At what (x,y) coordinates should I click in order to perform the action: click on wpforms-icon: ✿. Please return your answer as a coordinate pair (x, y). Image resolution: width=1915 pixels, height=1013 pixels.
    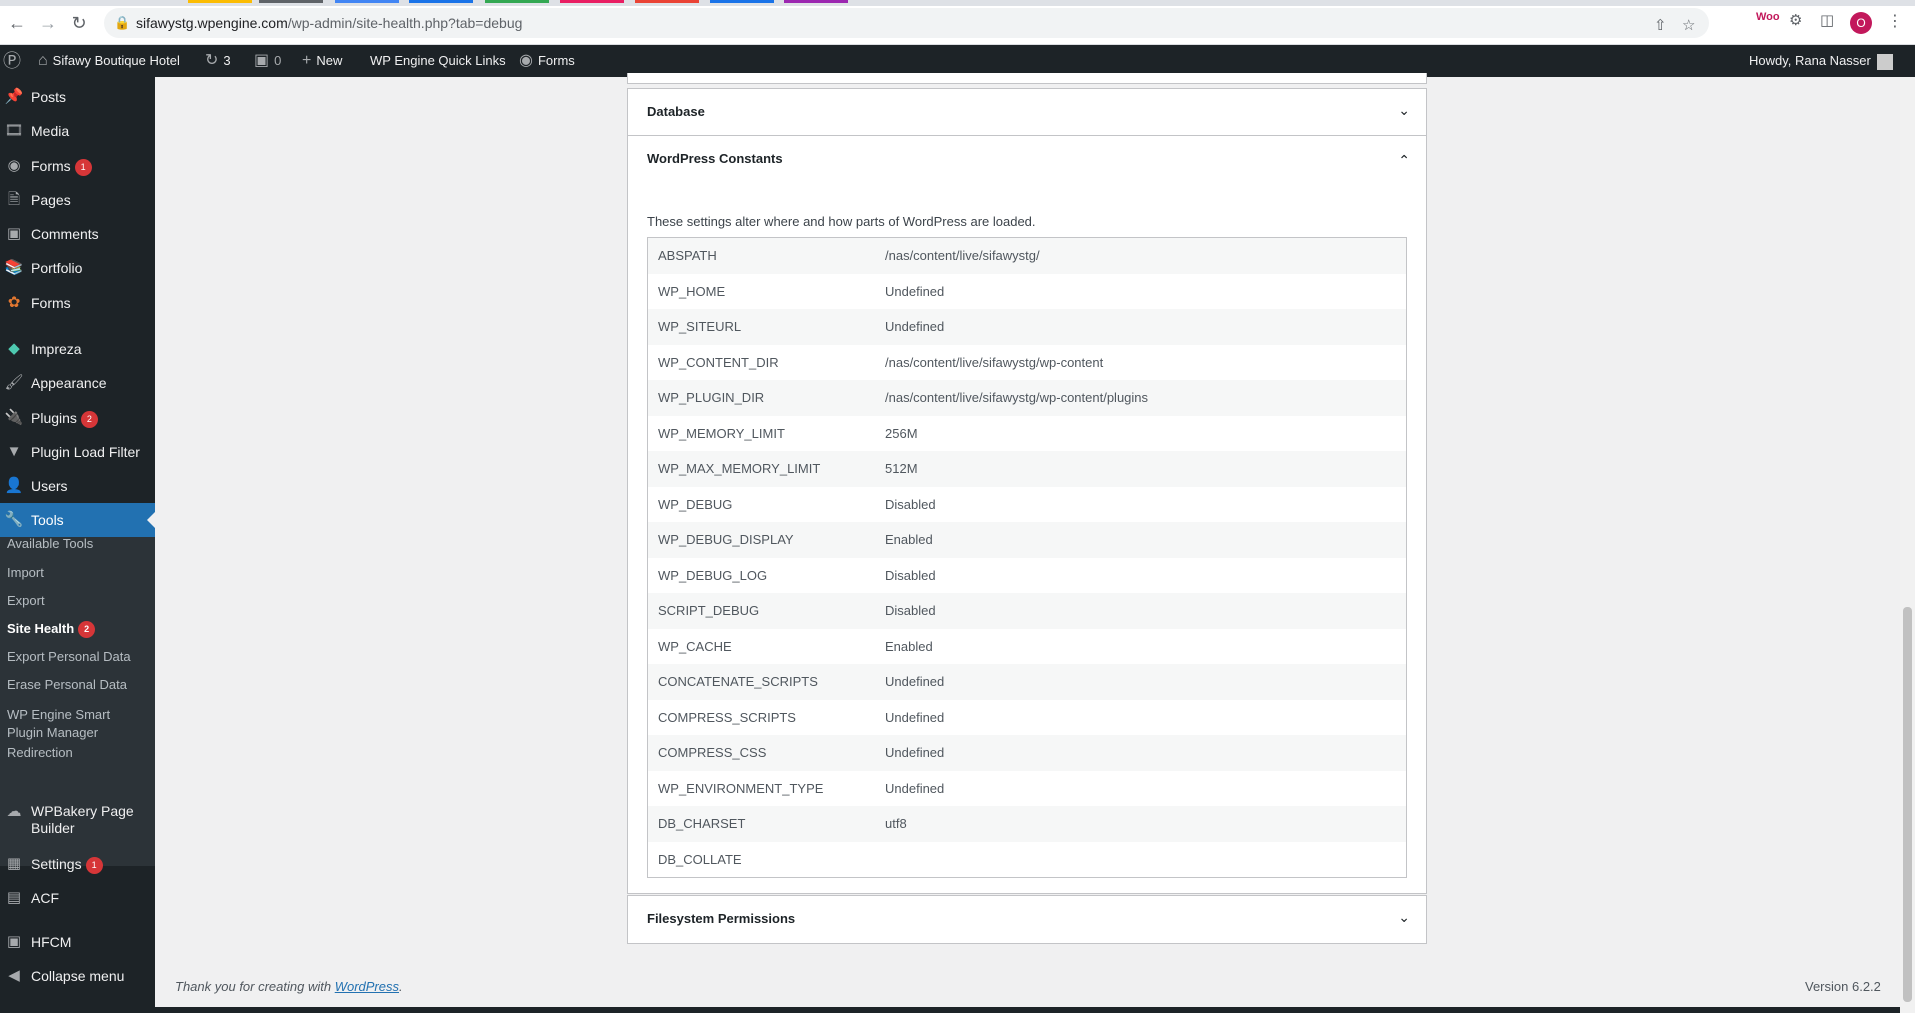
    Looking at the image, I should click on (14, 302).